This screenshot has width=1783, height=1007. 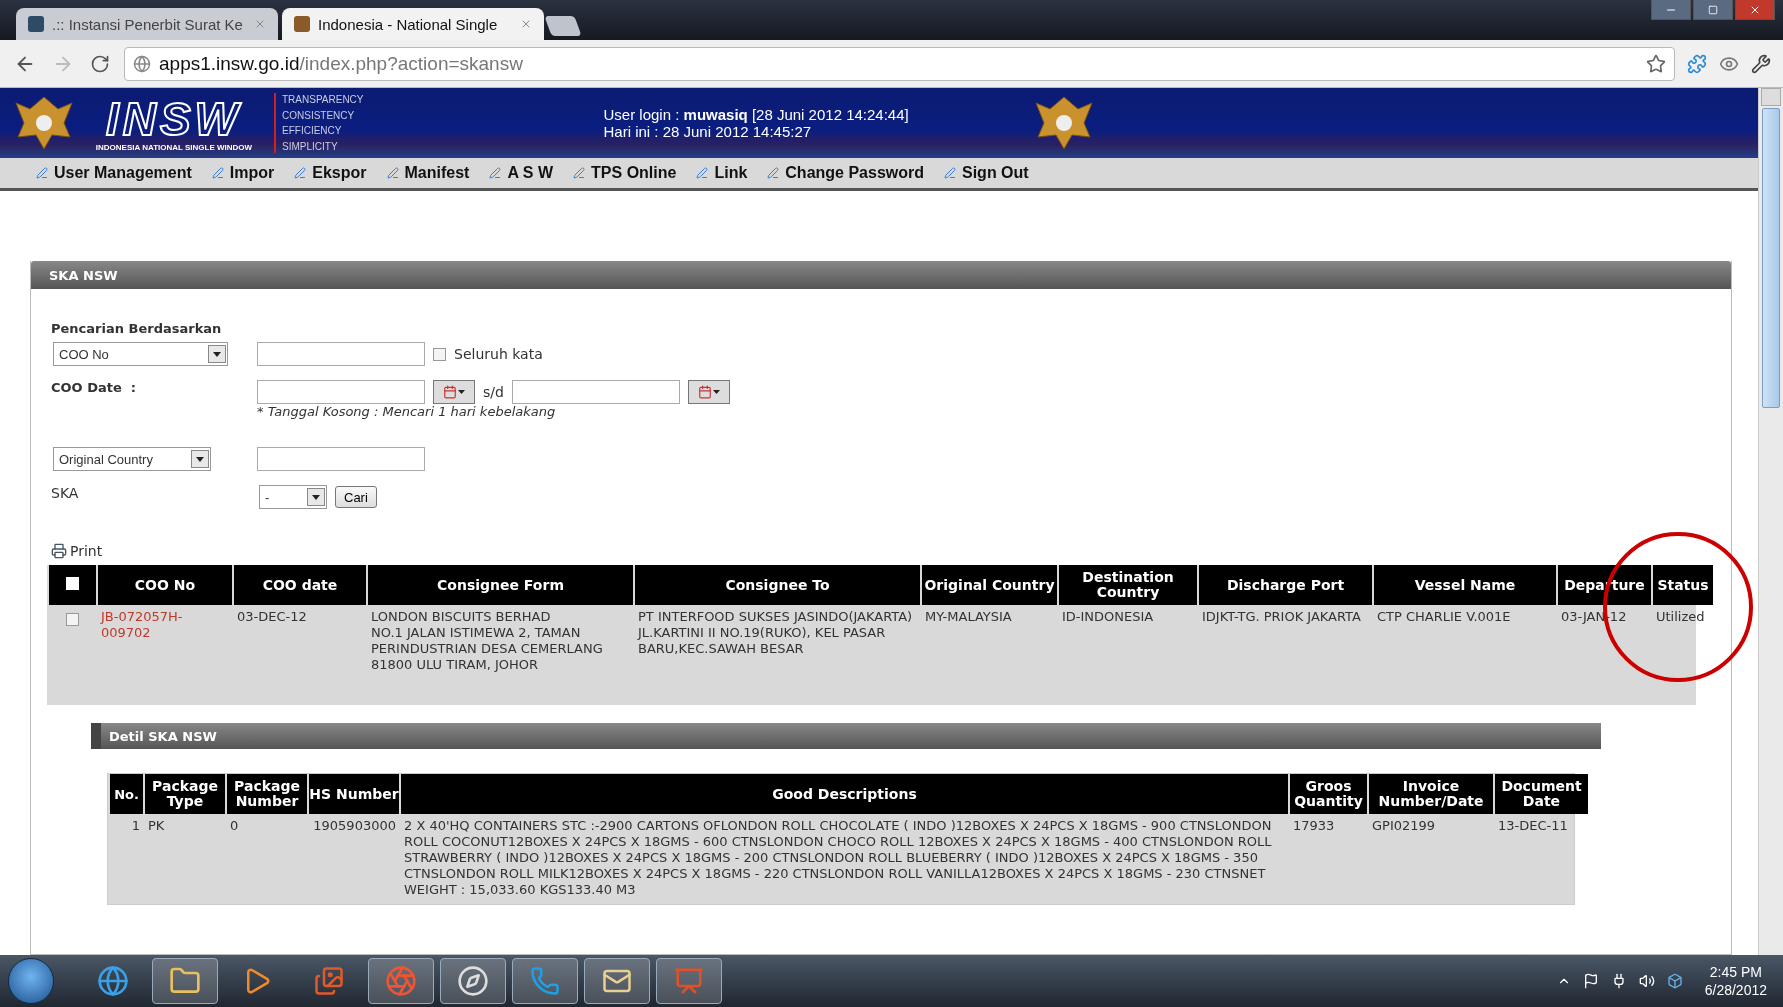 I want to click on column-header: Original Country, so click(x=989, y=585).